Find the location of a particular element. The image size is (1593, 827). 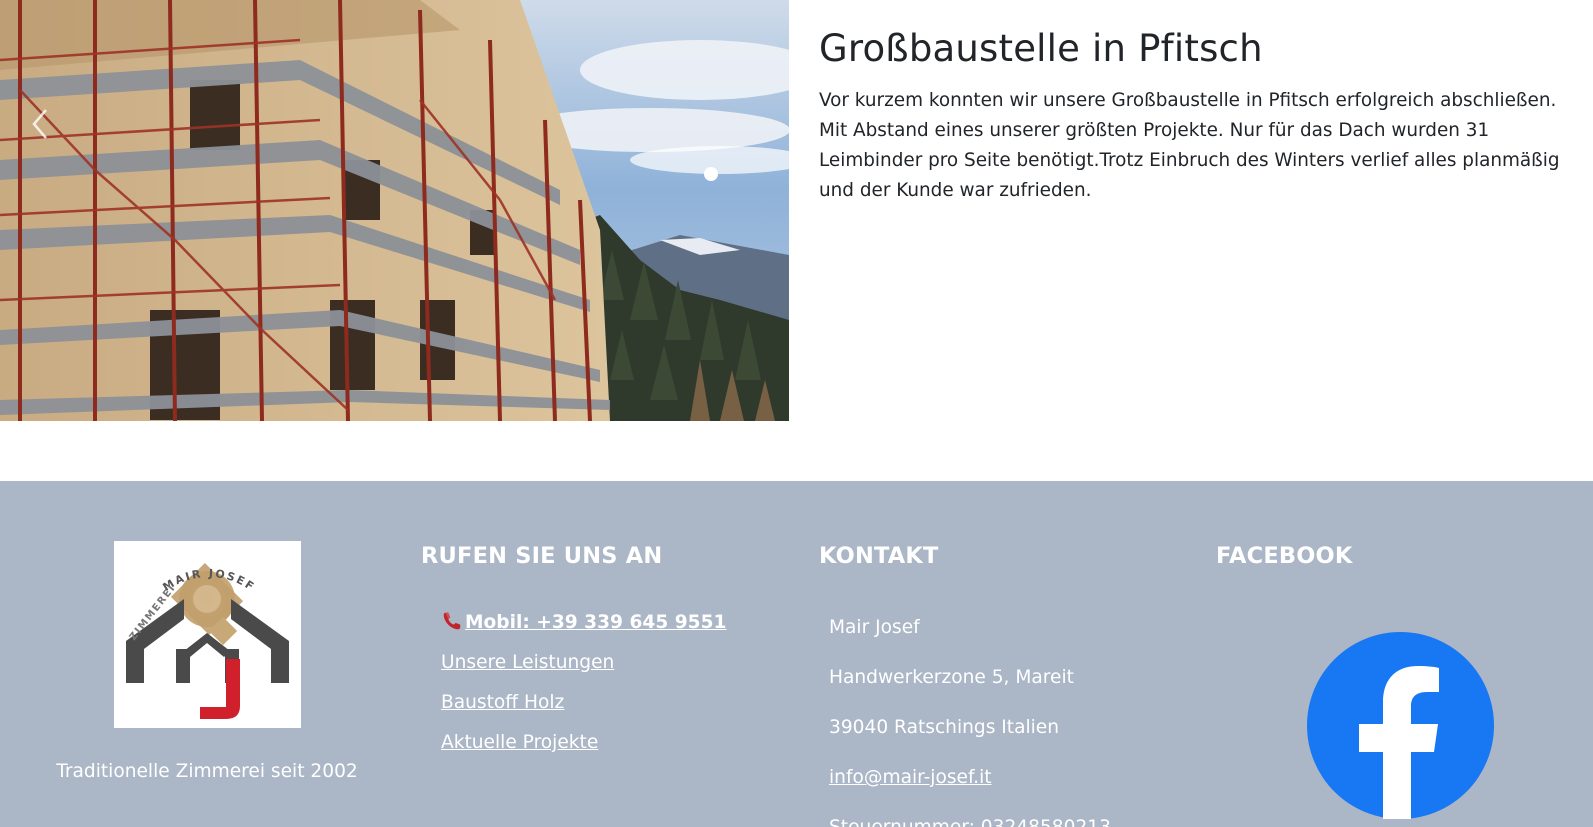

link-baustoff-holz: Baustoff Holz is located at coordinates (584, 703).